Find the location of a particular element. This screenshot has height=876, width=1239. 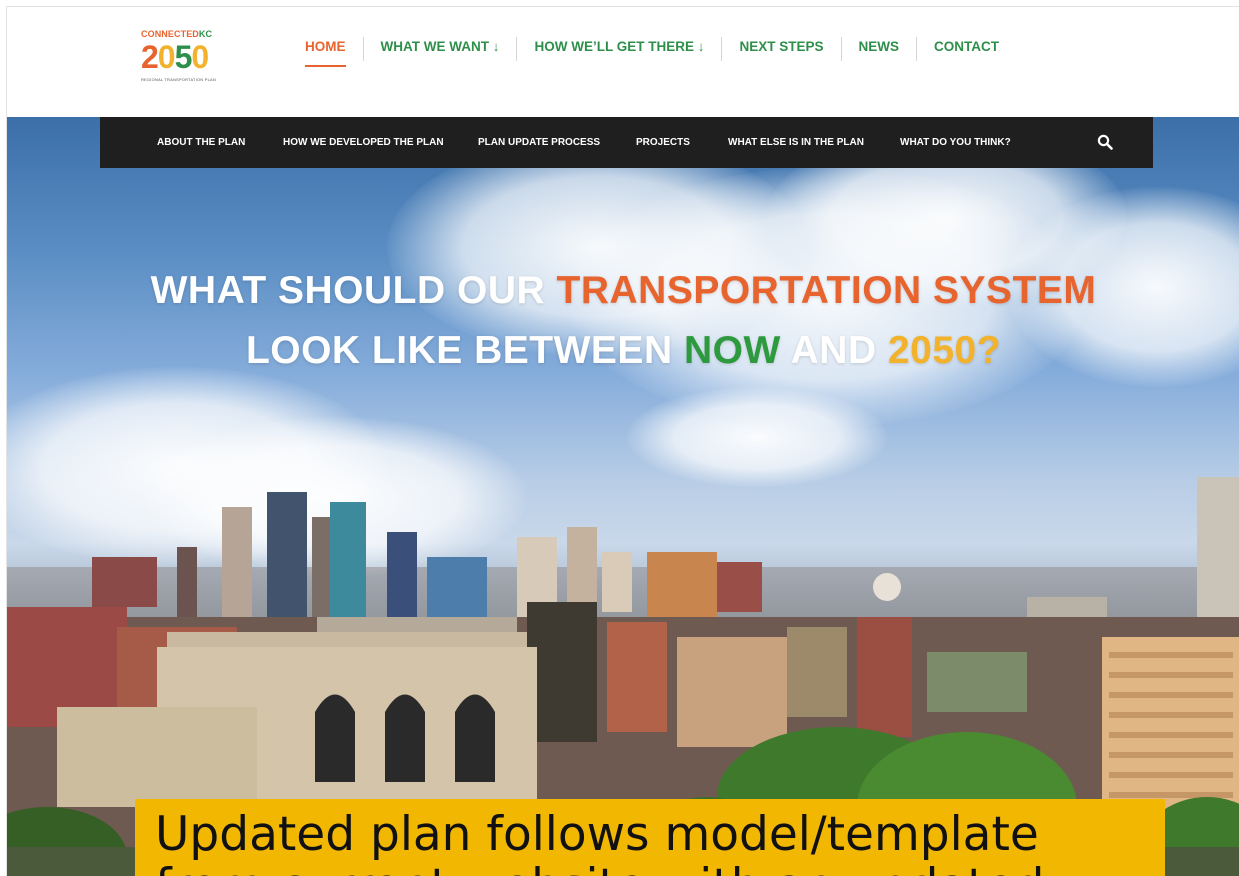

logo-tagline: REGIONAL TRANSPORTATION PLAN is located at coordinates (178, 79).